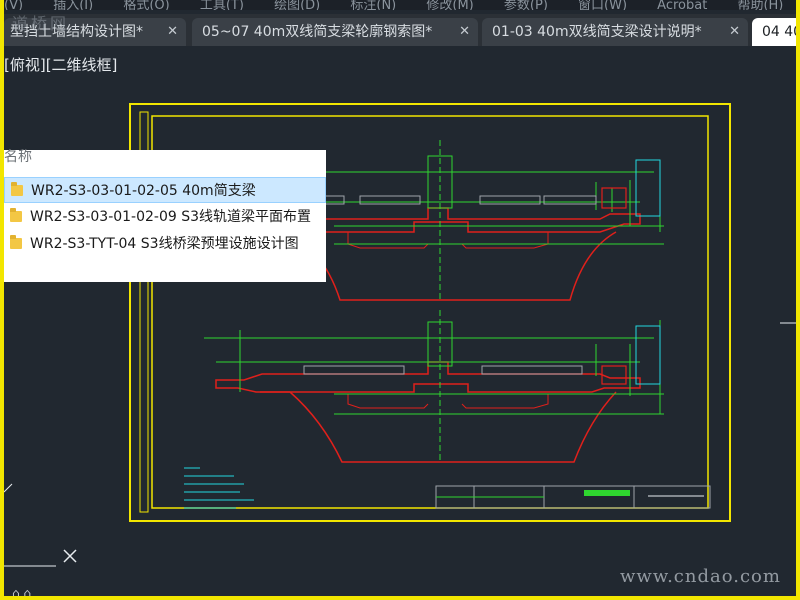  What do you see at coordinates (171, 217) in the screenshot?
I see `file-name: WR2-S3-03-01-02-09 S3线轨道梁平面布置` at bounding box center [171, 217].